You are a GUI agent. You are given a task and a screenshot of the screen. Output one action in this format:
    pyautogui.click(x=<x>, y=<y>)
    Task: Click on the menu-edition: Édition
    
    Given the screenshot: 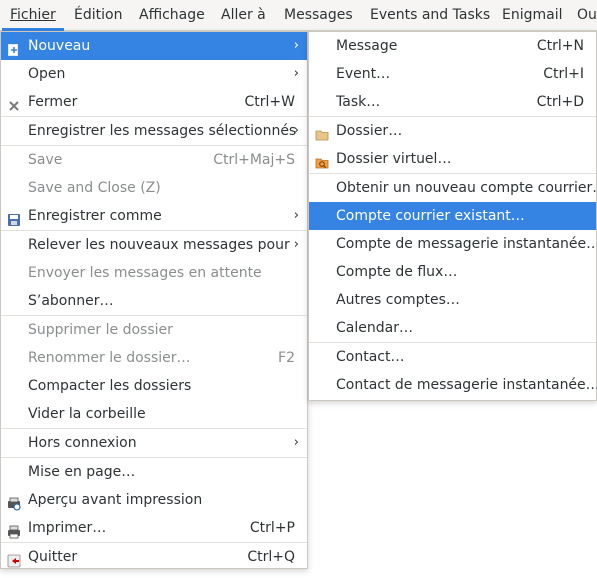 What is the action you would take?
    pyautogui.click(x=98, y=15)
    